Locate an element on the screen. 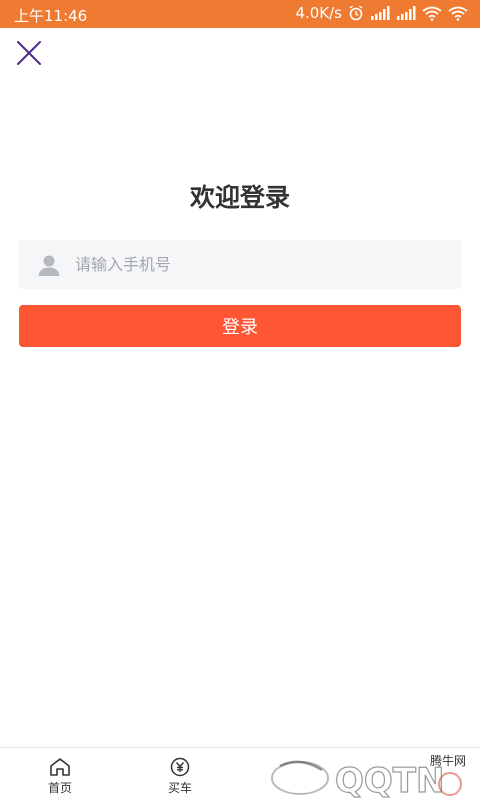  status-icons: 4.0K/s is located at coordinates (381, 13).